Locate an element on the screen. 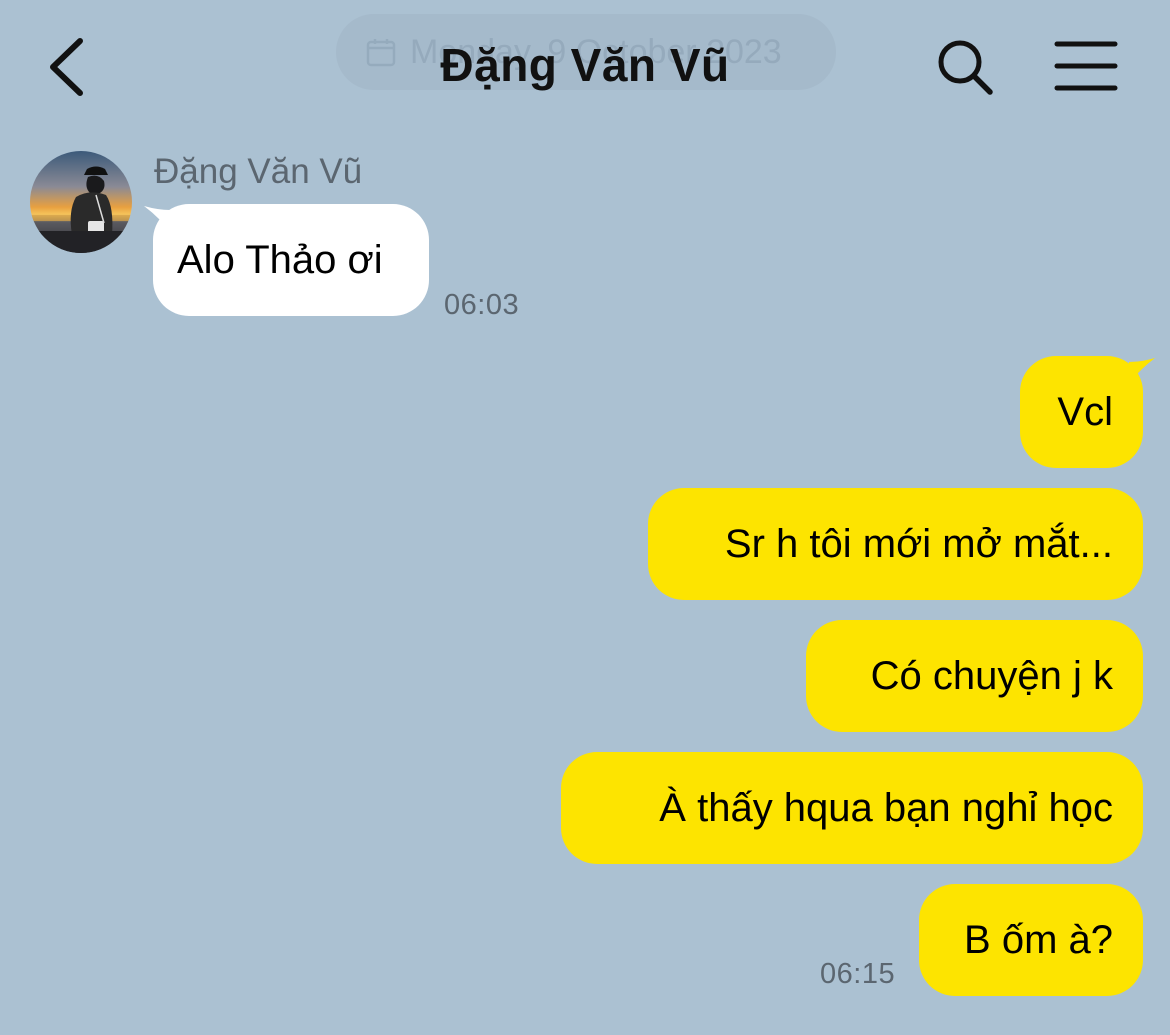 This screenshot has width=1170, height=1035. avatar is located at coordinates (81, 202).